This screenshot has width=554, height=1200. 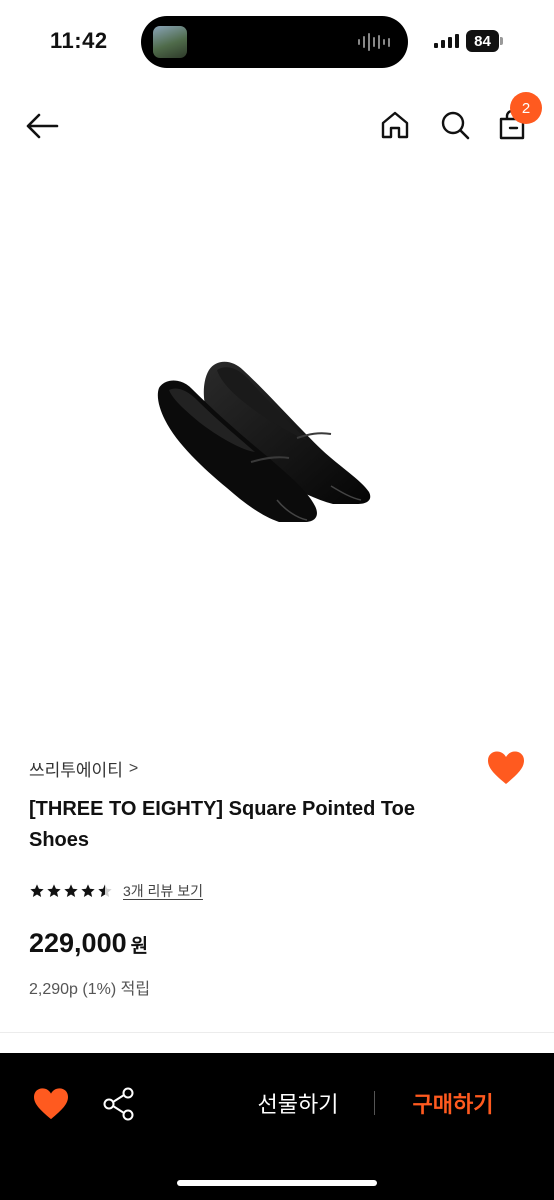 I want to click on wishlist-button, so click(x=506, y=768).